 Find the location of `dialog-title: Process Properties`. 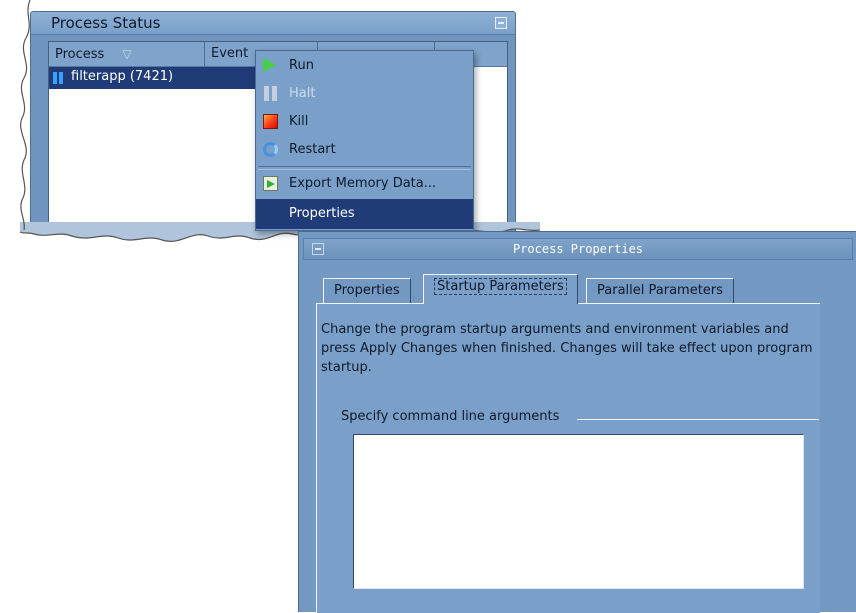

dialog-title: Process Properties is located at coordinates (578, 249).